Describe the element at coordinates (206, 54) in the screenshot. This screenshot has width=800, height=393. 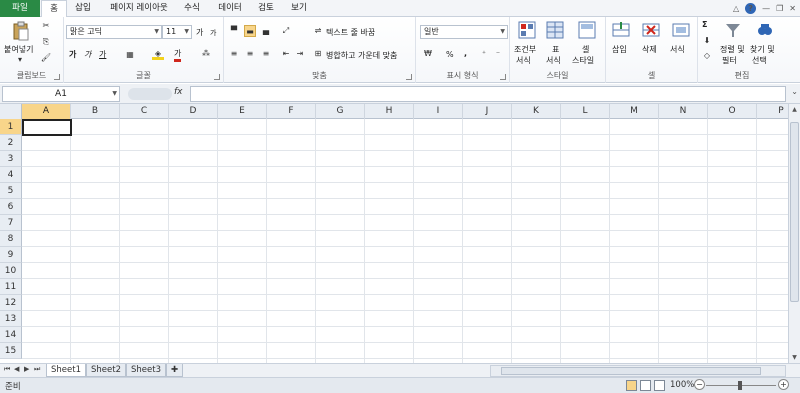
I see `phonetic-icon: ⁂` at that location.